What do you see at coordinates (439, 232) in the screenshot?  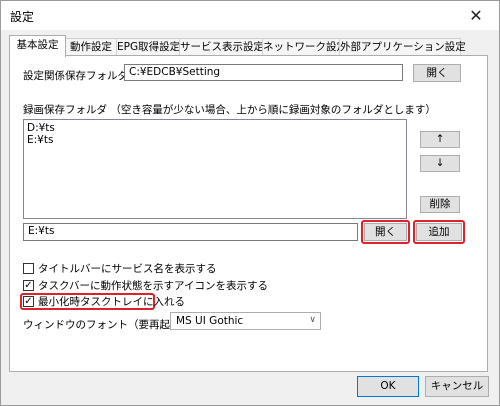 I see `add-button: 追加` at bounding box center [439, 232].